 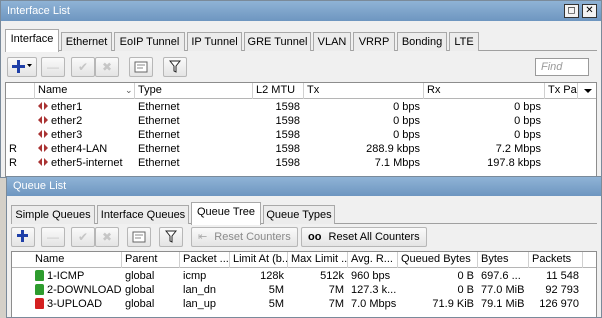 I want to click on row-bytes: 79.1 MiB, so click(x=503, y=304).